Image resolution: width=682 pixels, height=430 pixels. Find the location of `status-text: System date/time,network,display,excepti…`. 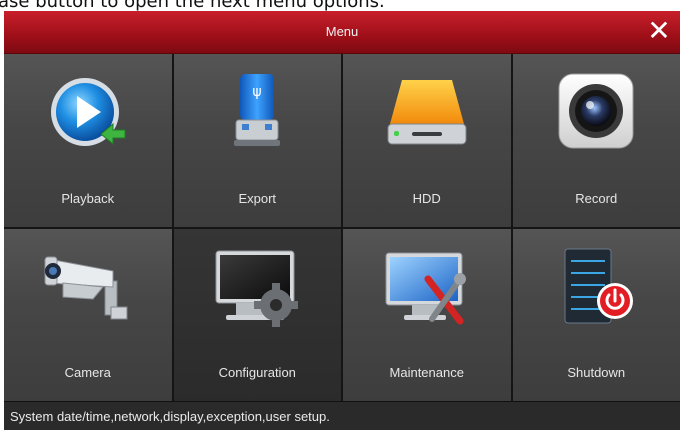

status-text: System date/time,network,display,excepti… is located at coordinates (170, 416).